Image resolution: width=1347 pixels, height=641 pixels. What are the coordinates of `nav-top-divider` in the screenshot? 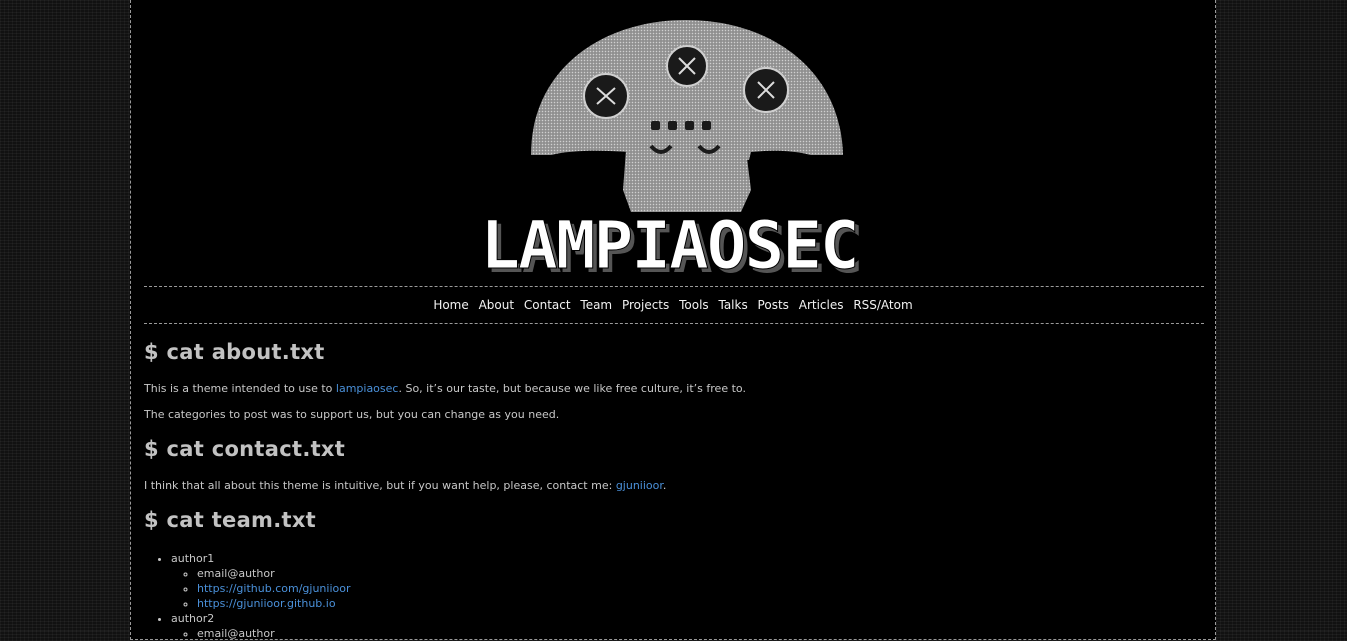 It's located at (674, 286).